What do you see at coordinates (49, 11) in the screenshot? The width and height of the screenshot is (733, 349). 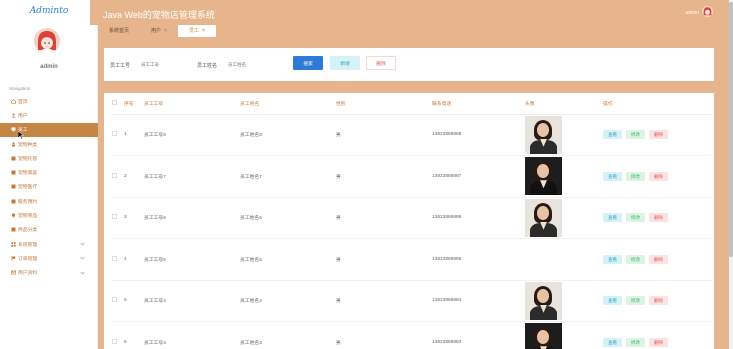 I see `app-logo: Adminto` at bounding box center [49, 11].